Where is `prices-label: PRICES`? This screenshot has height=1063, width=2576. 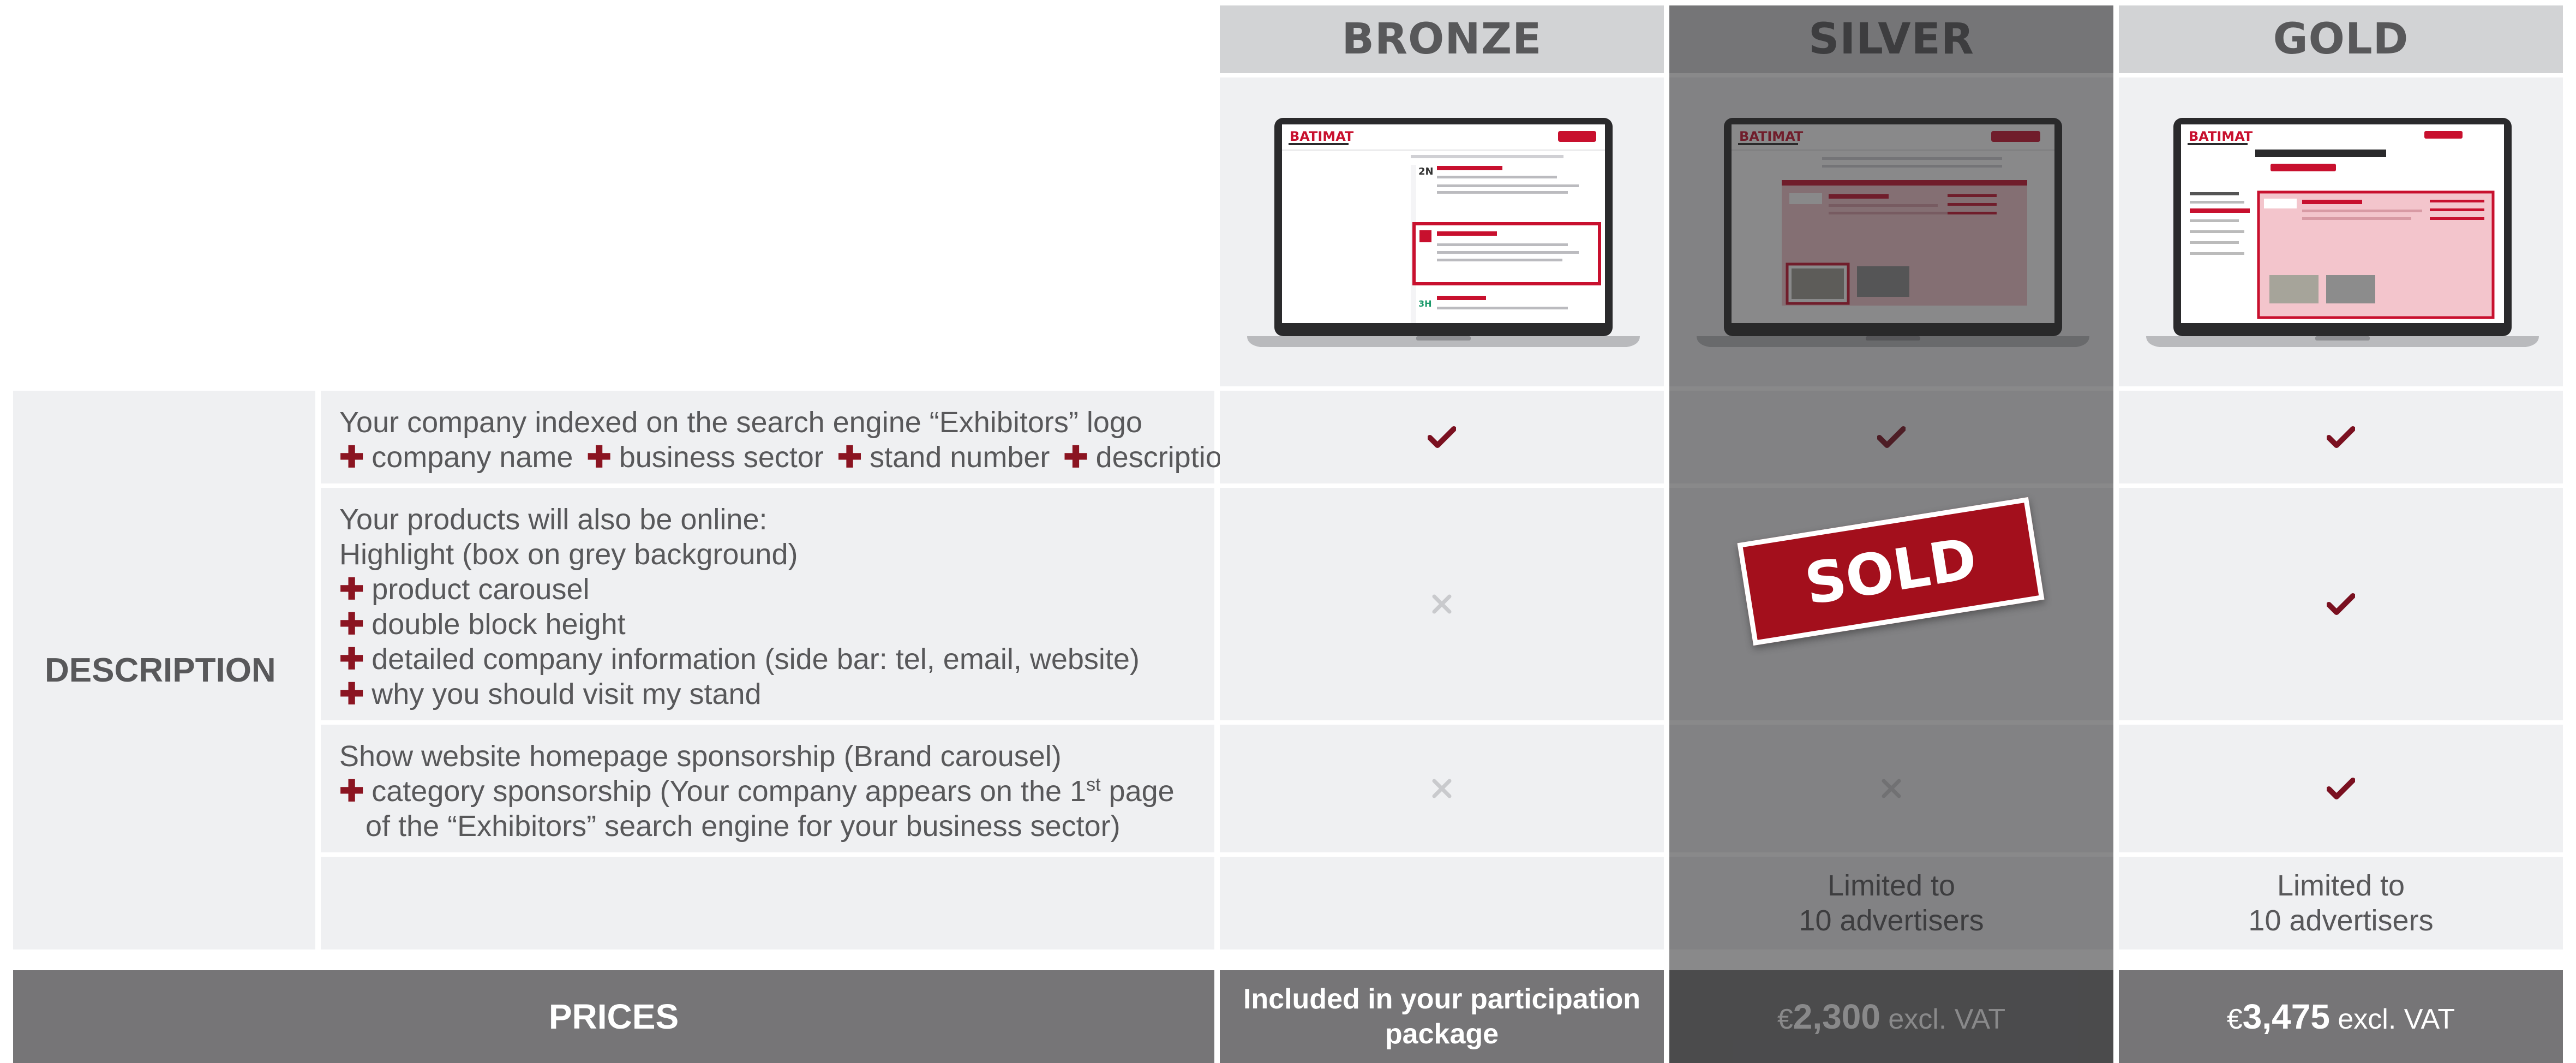 prices-label: PRICES is located at coordinates (614, 1016).